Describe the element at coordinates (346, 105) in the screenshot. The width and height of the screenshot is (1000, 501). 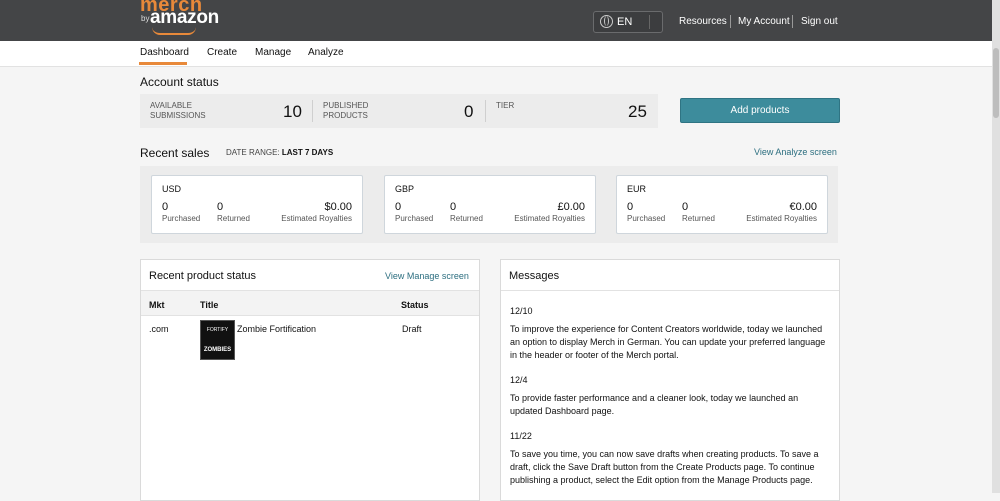
I see `published-label-line1: PUBLISHED` at that location.